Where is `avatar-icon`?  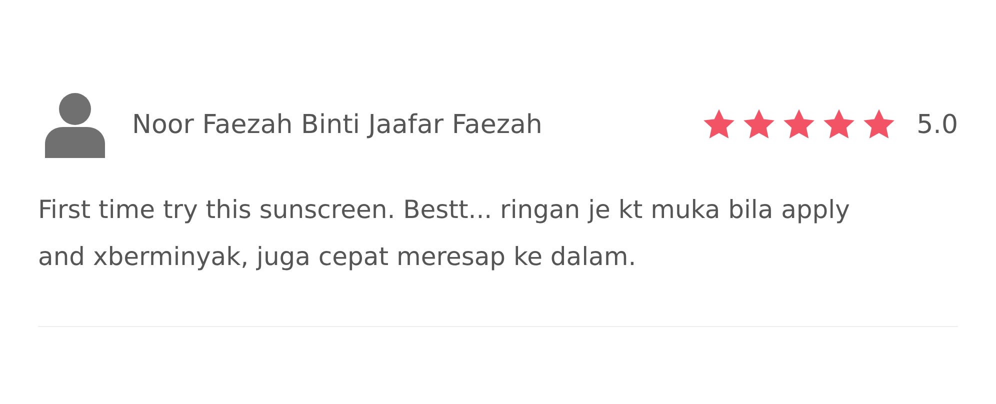 avatar-icon is located at coordinates (75, 125).